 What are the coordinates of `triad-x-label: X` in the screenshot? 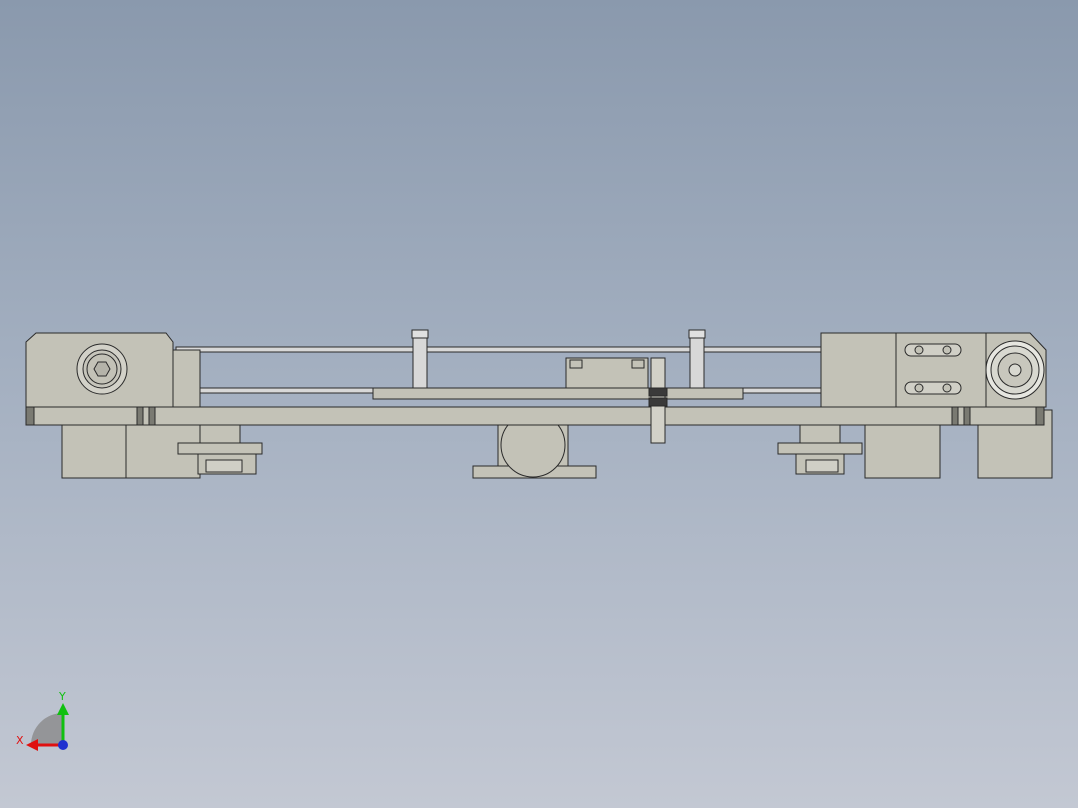 It's located at (20, 740).